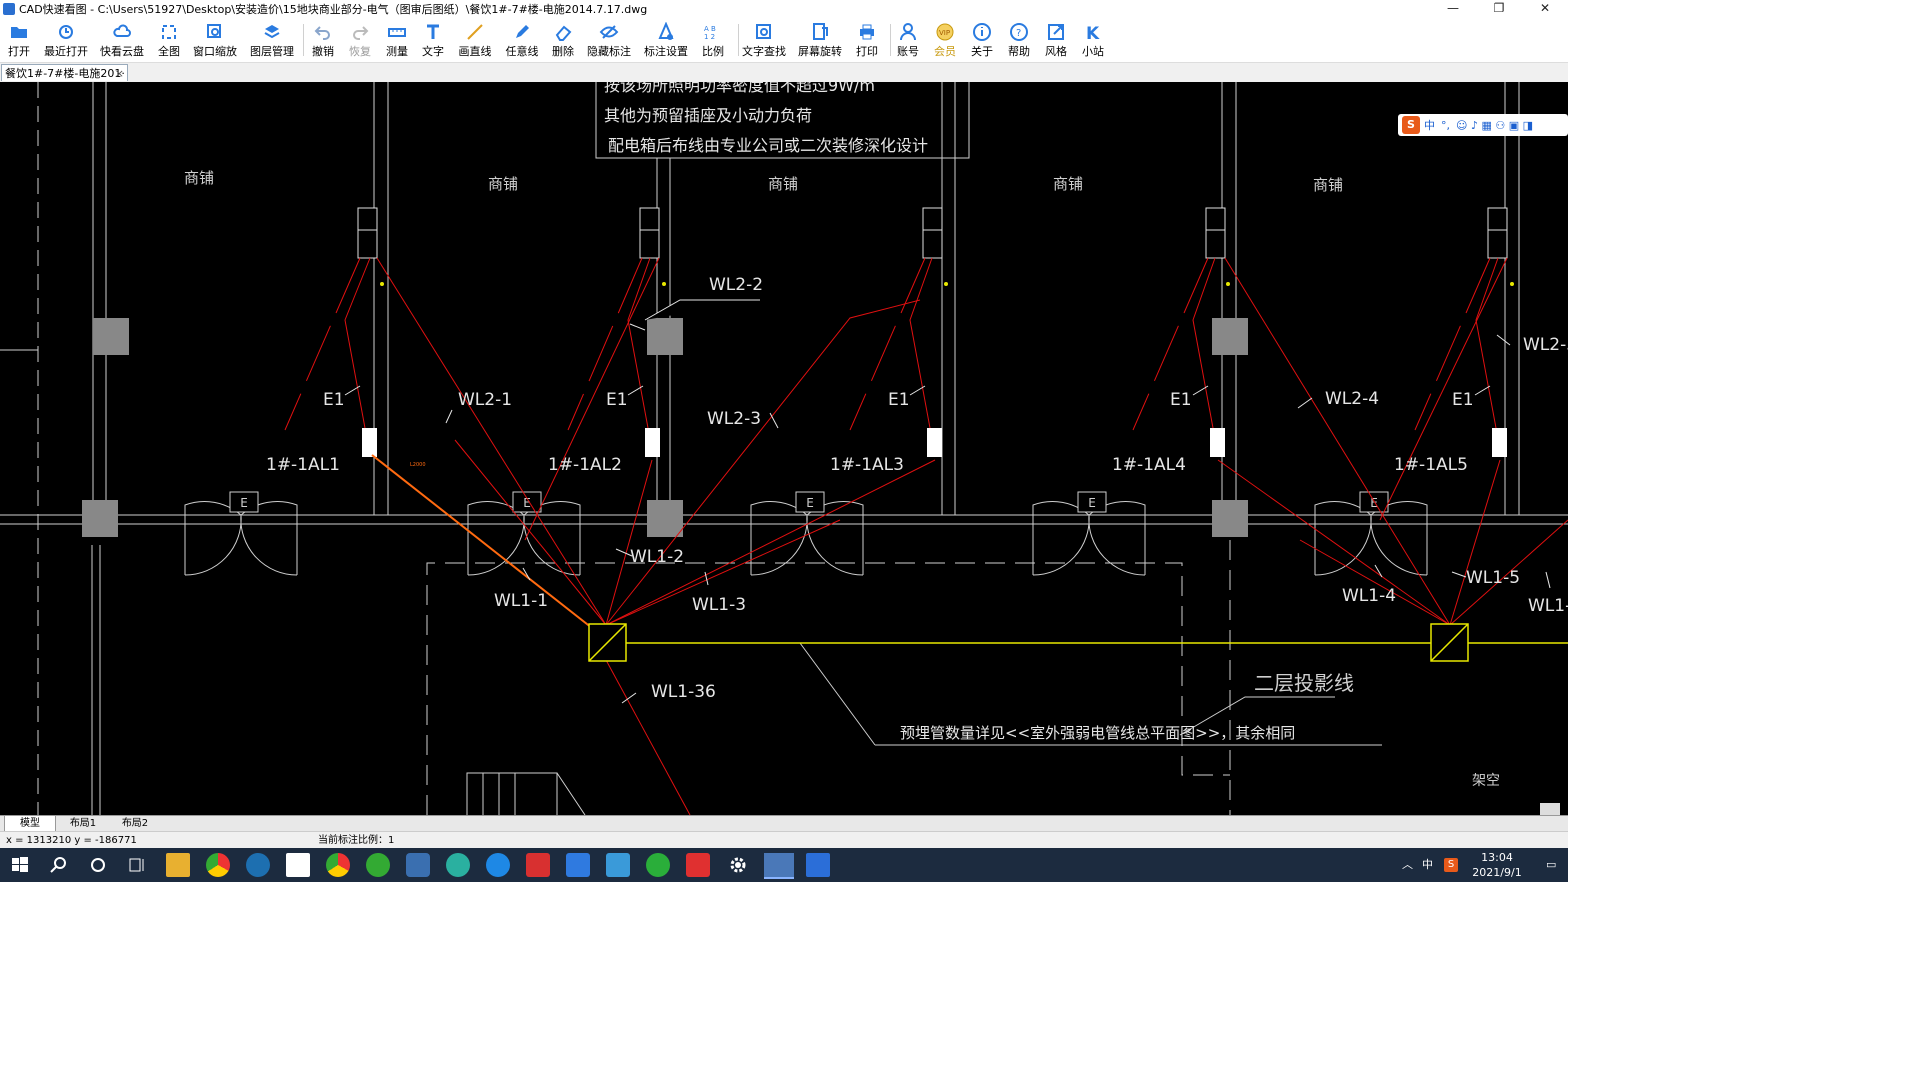  I want to click on wechat-icon, so click(658, 865).